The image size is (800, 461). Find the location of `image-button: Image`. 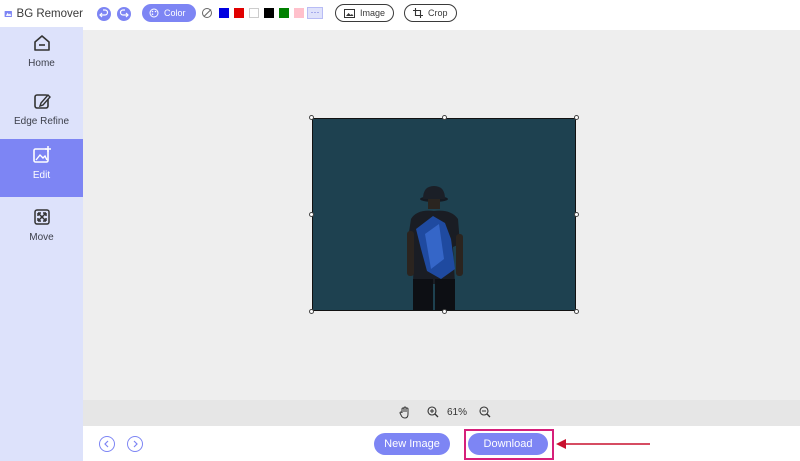

image-button: Image is located at coordinates (365, 13).